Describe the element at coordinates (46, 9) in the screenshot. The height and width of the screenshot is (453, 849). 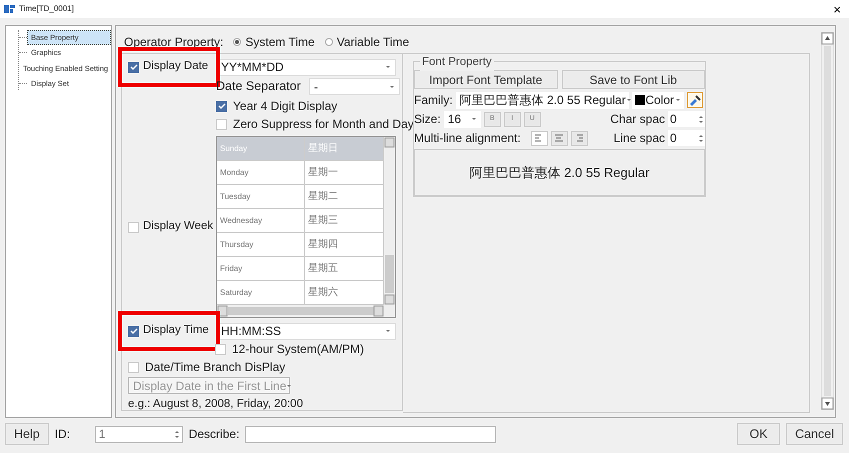
I see `window-title: Time[TD_0001]` at that location.